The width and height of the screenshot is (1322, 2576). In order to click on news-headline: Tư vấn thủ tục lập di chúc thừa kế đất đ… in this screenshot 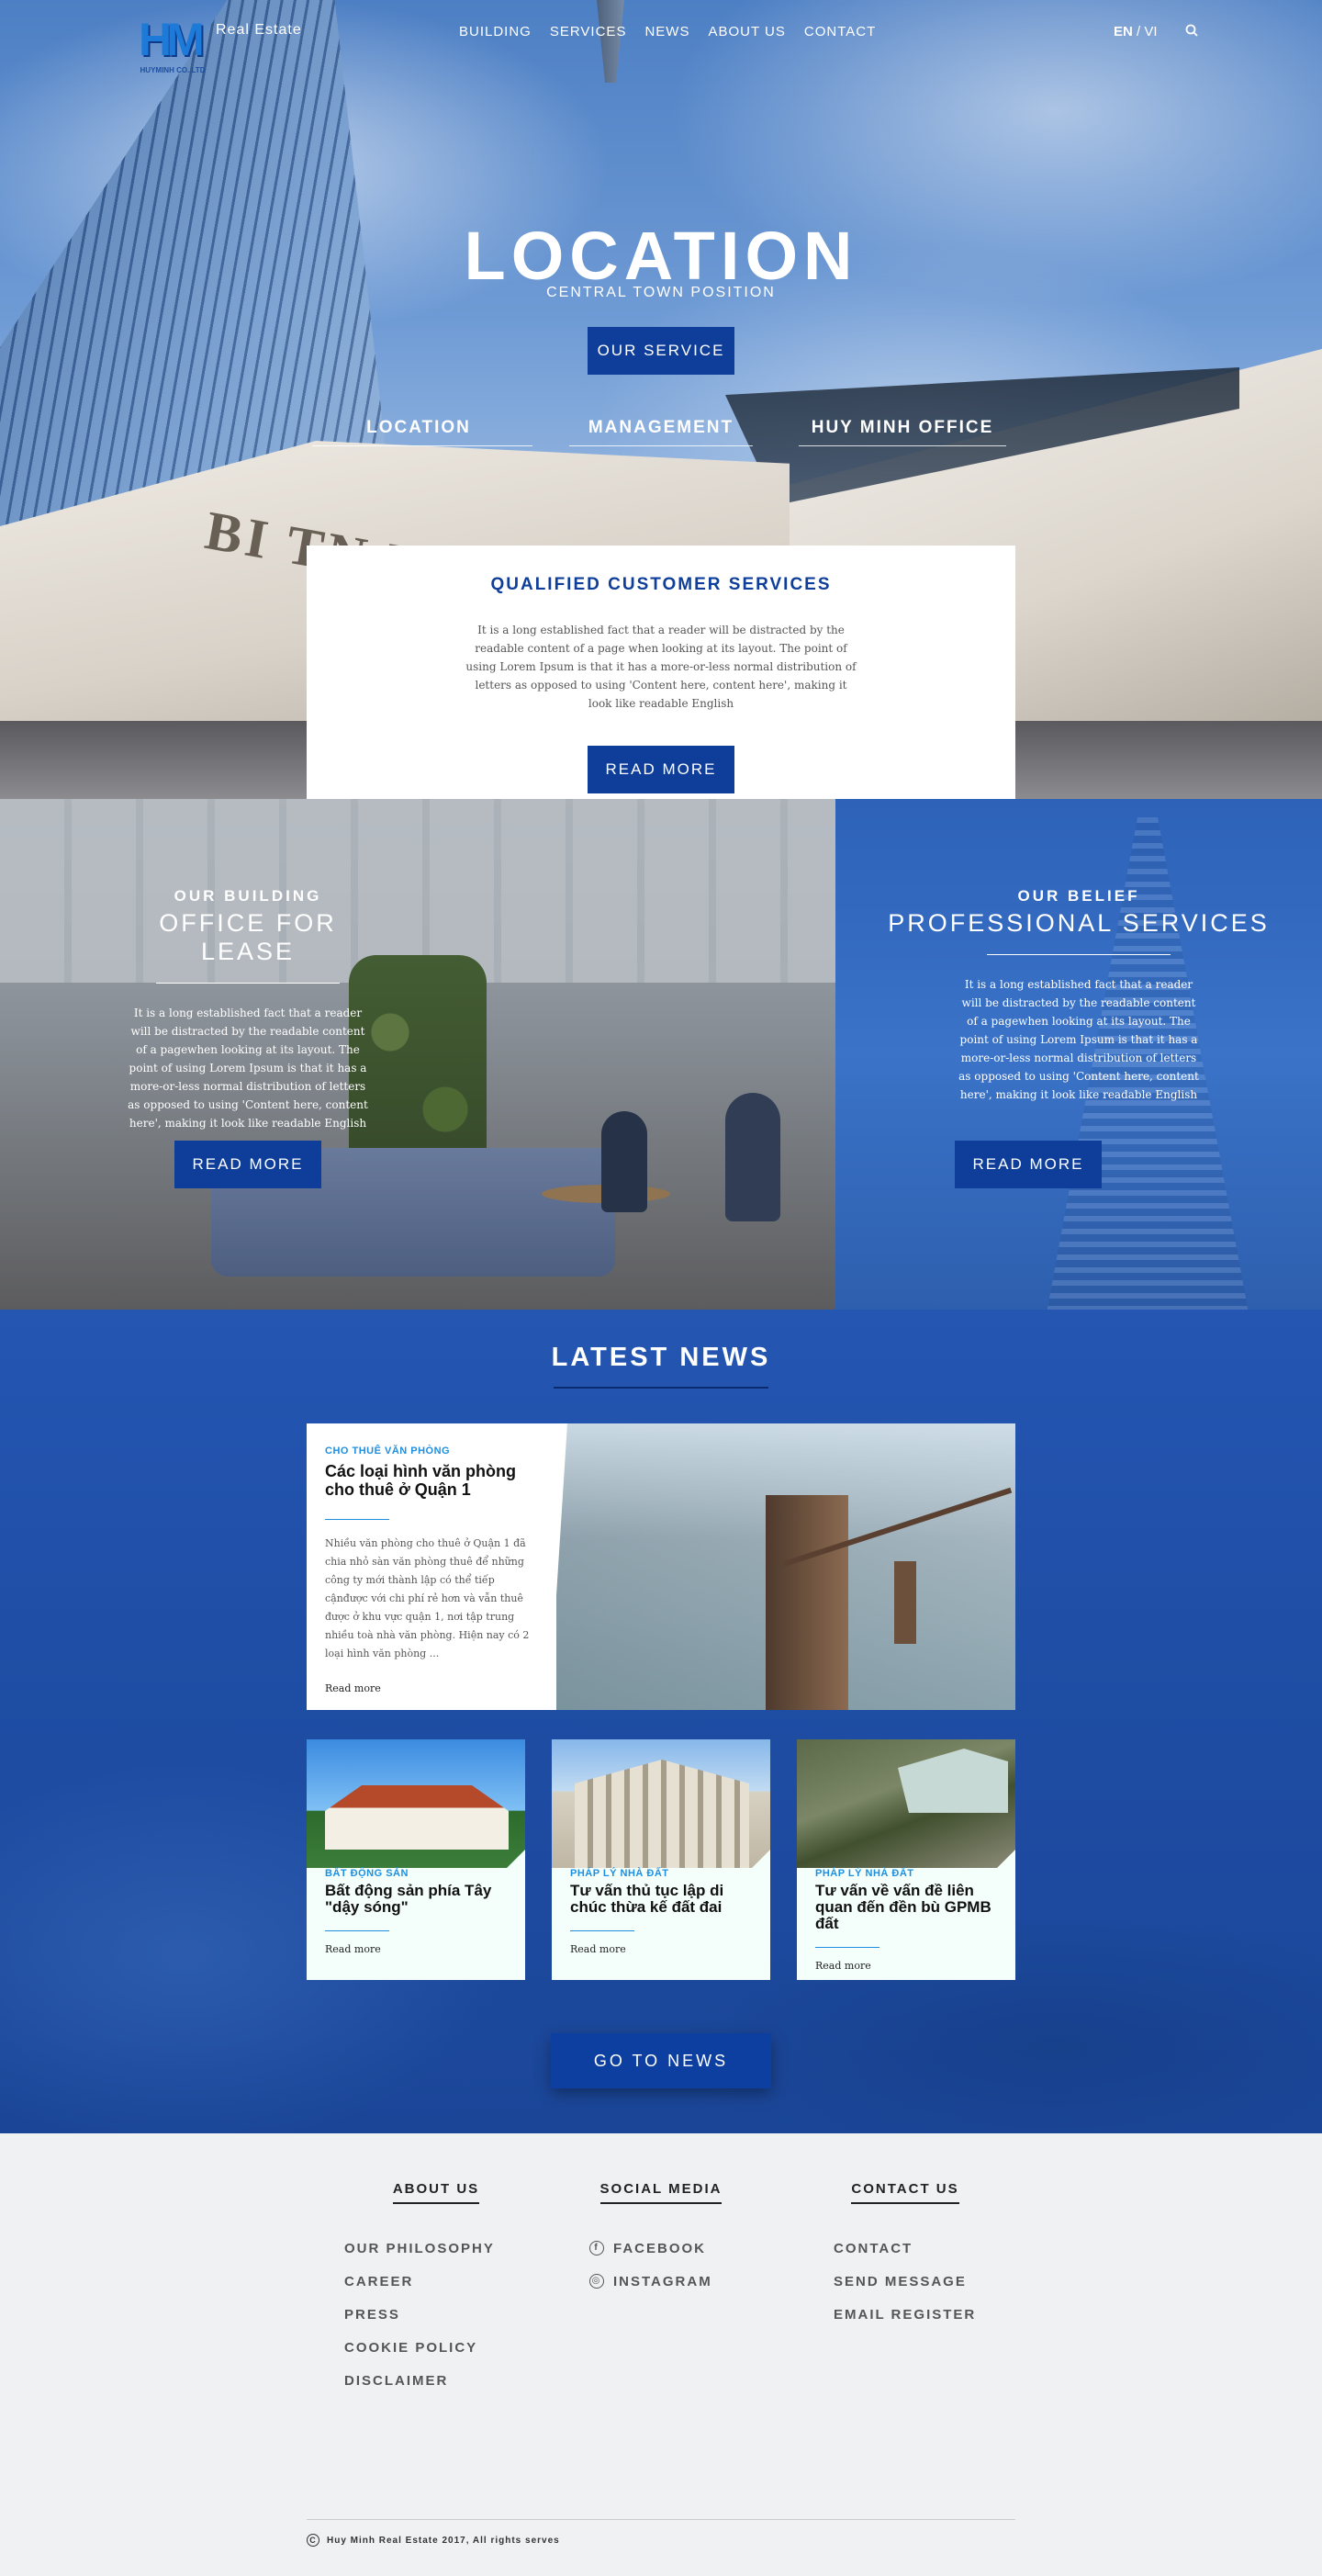, I will do `click(664, 1899)`.